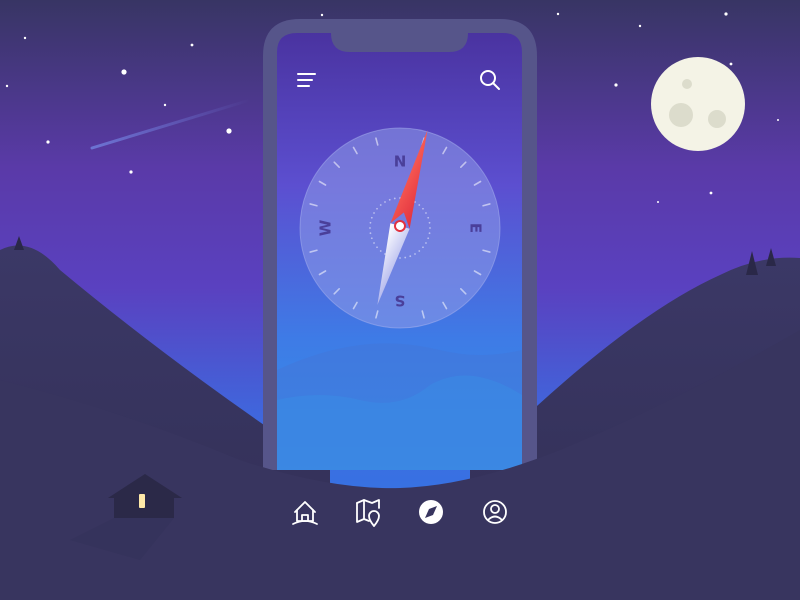  What do you see at coordinates (326, 227) in the screenshot?
I see `compass-west-label: W` at bounding box center [326, 227].